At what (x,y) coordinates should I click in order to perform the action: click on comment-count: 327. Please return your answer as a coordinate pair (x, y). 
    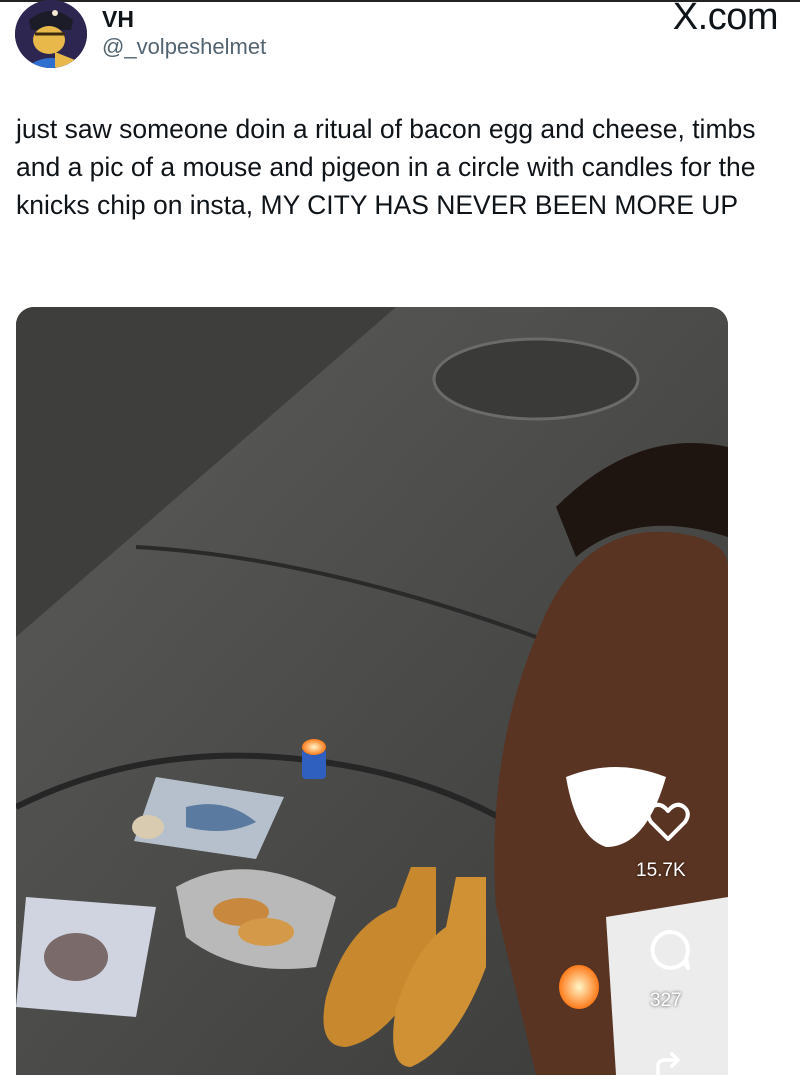
    Looking at the image, I should click on (666, 1000).